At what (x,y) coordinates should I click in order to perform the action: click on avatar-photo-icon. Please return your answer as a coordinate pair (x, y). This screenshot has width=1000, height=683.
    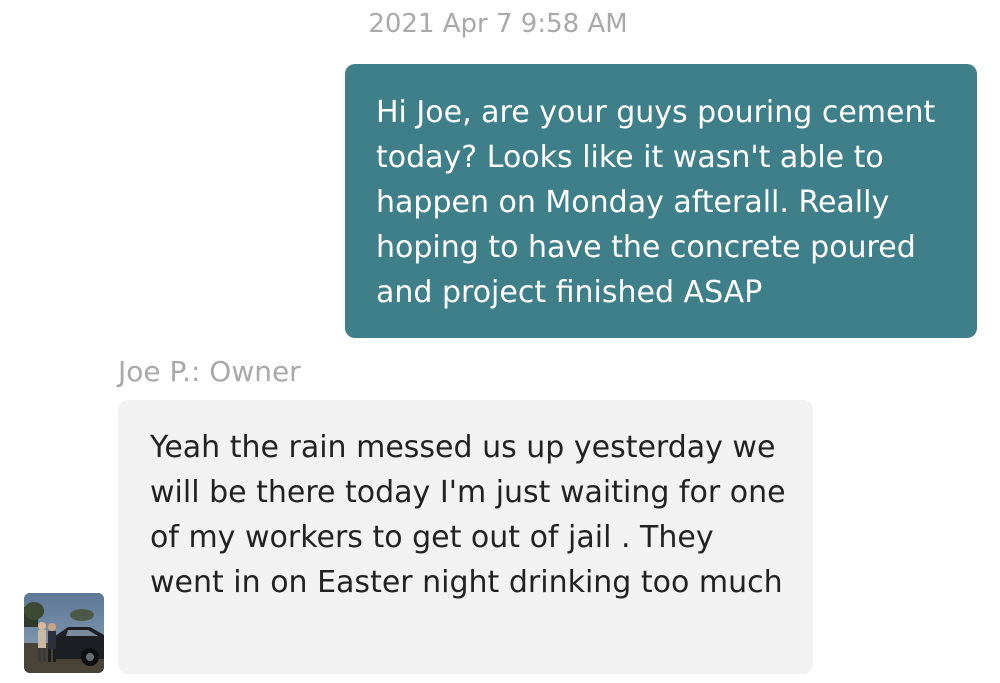
    Looking at the image, I should click on (64, 633).